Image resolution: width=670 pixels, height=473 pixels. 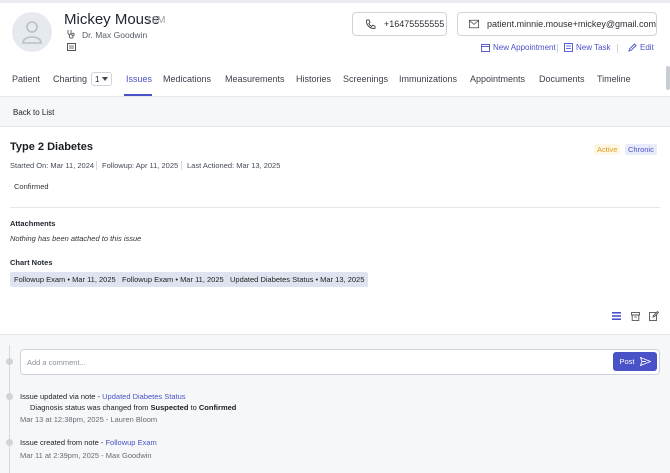 I want to click on tab-appointments: Appointments, so click(x=497, y=79).